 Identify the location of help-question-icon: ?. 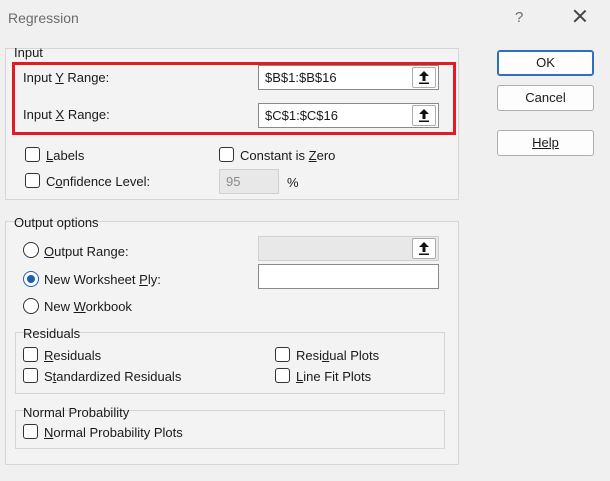
(519, 17).